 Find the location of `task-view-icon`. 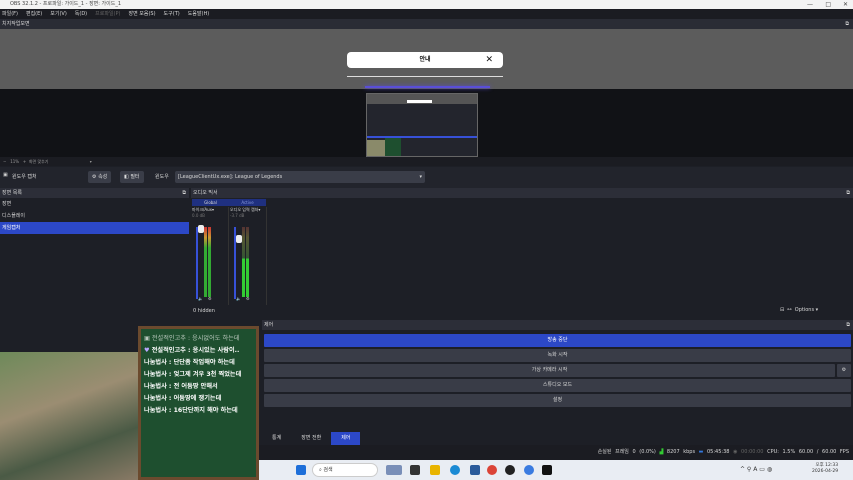

task-view-icon is located at coordinates (415, 470).